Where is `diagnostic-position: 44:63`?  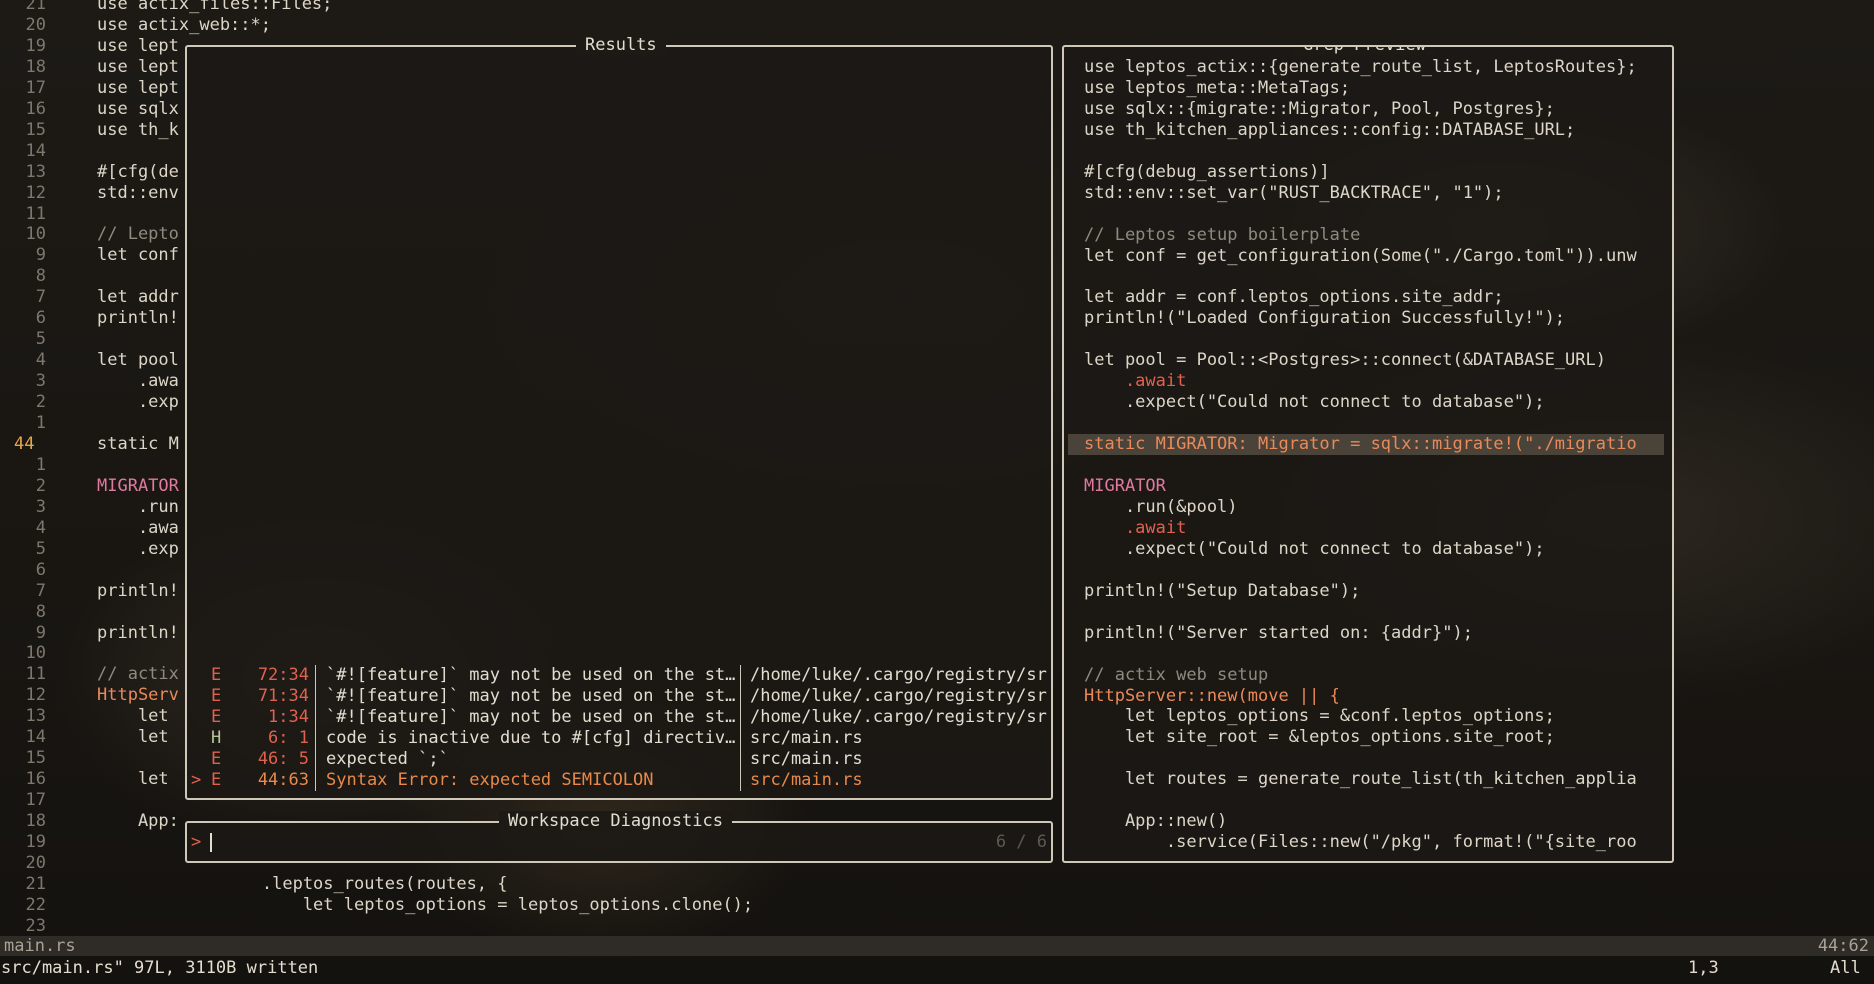
diagnostic-position: 44:63 is located at coordinates (283, 780).